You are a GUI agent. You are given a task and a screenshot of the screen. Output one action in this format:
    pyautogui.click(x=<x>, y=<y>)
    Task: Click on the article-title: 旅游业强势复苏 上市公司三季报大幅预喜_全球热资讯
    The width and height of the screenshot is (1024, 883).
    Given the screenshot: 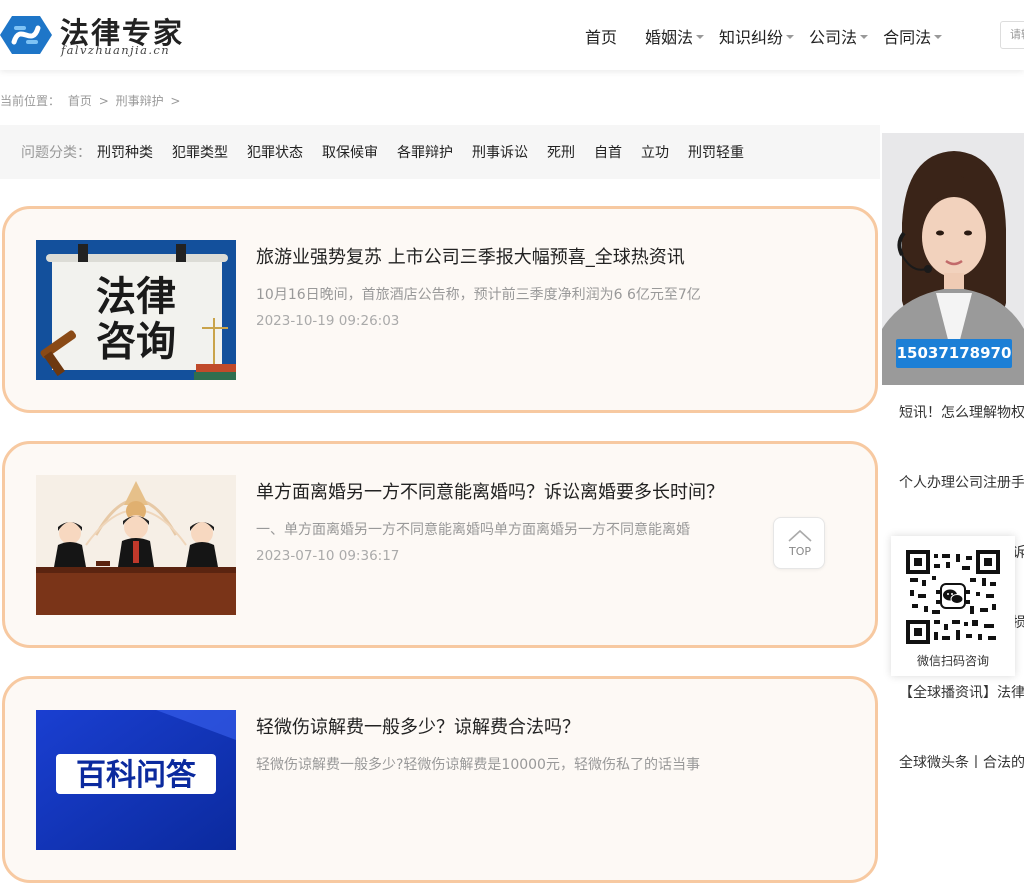 What is the action you would take?
    pyautogui.click(x=470, y=256)
    